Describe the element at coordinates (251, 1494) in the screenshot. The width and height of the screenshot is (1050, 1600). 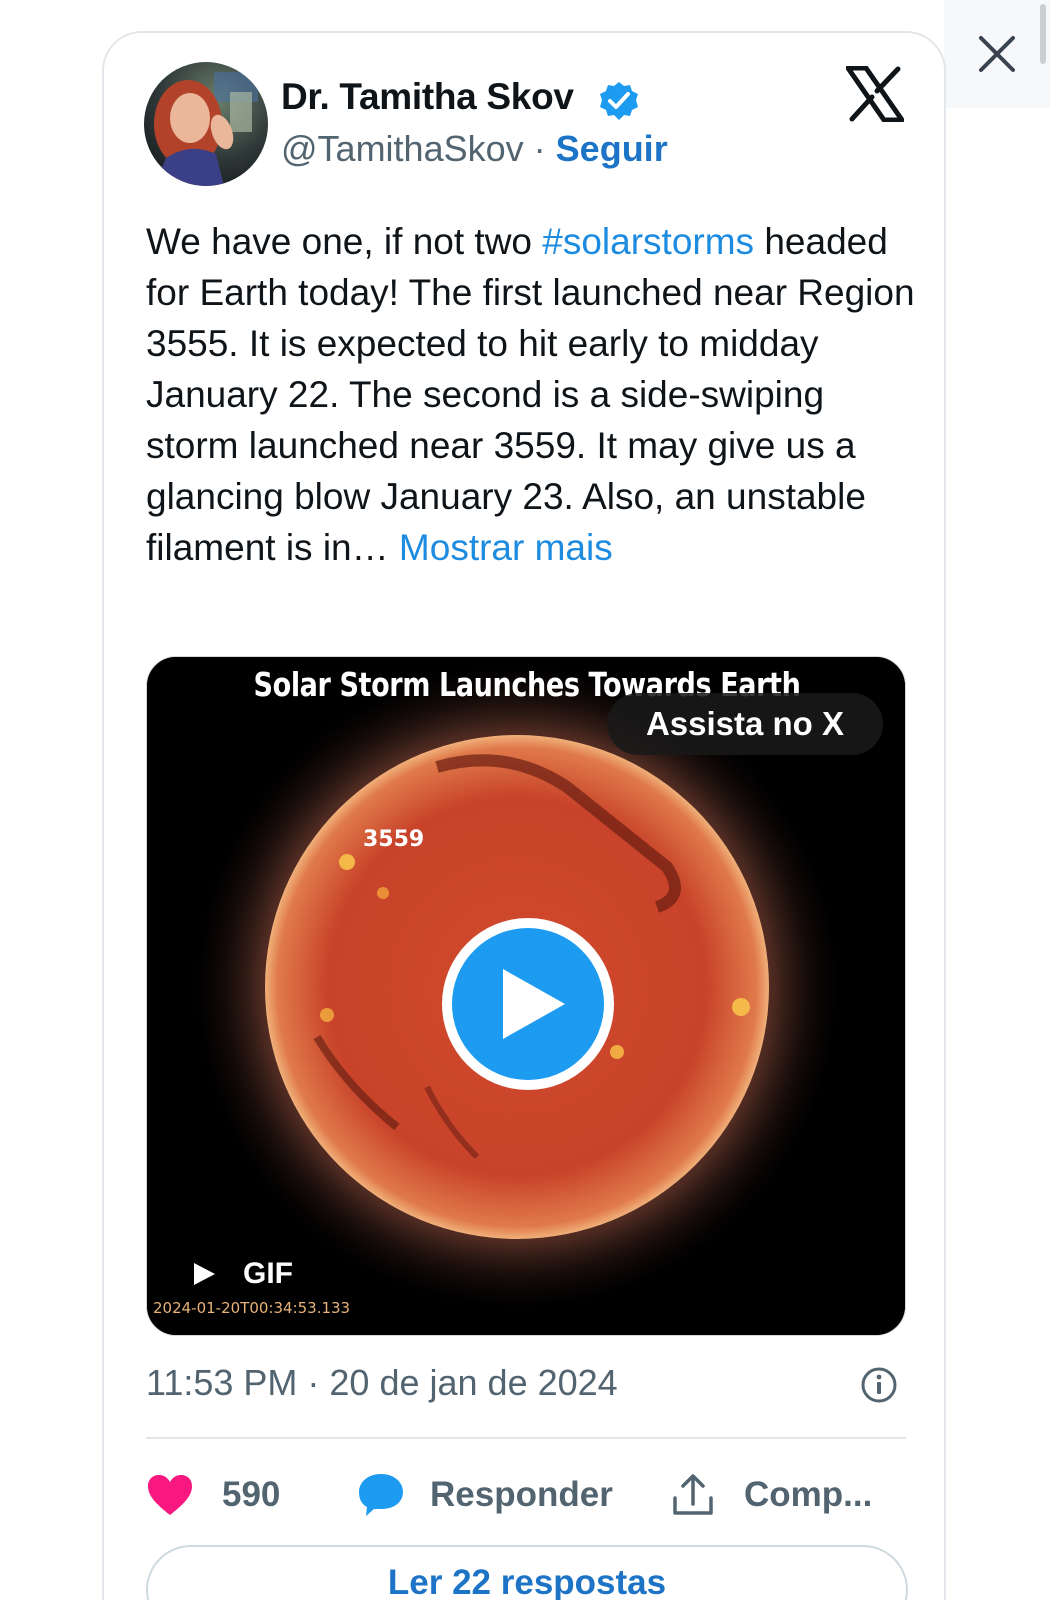
I see `like-count: 590` at that location.